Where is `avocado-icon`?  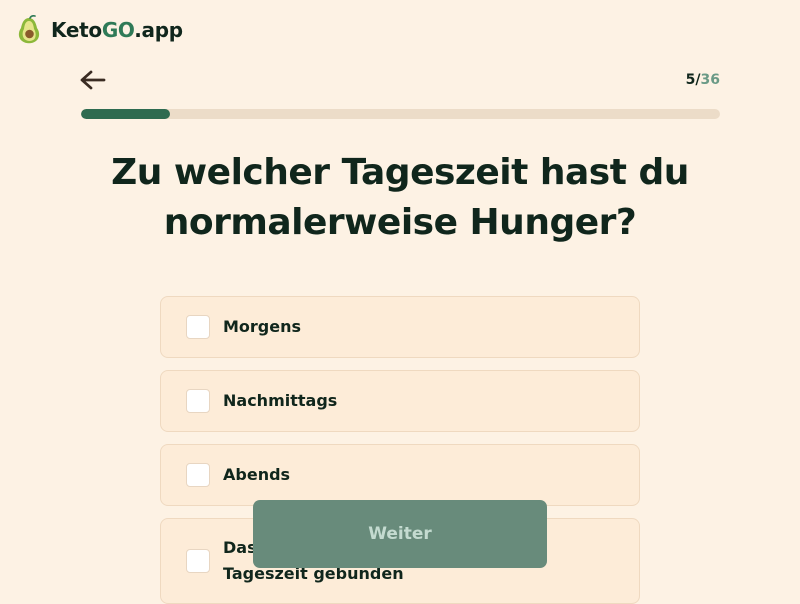 avocado-icon is located at coordinates (29, 29).